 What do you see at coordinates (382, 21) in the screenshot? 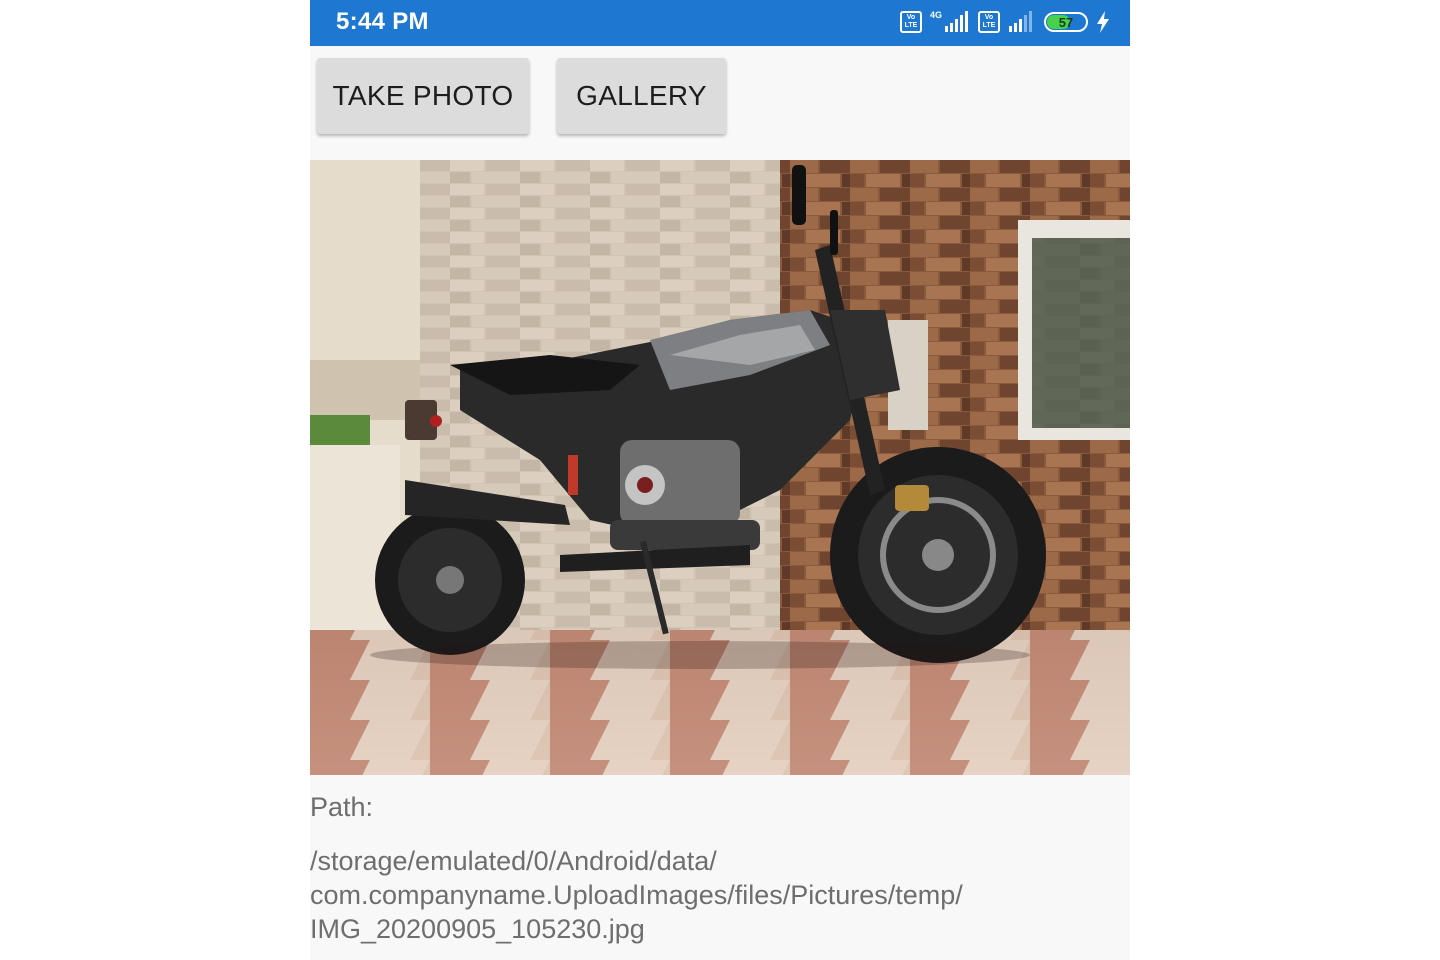
I see `status-time: 5:44 PM` at bounding box center [382, 21].